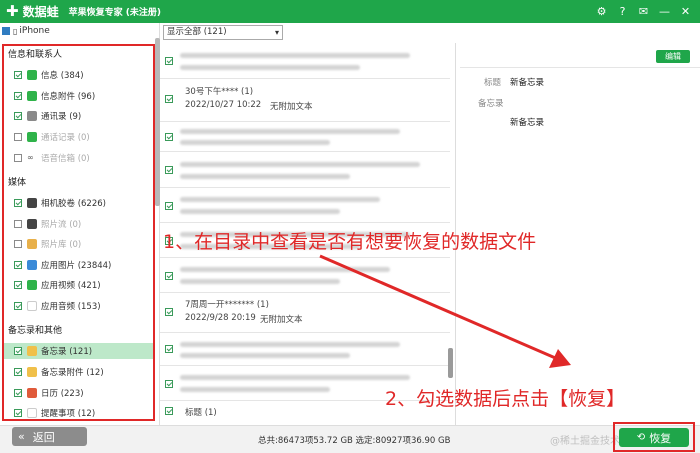 Image resolution: width=700 pixels, height=453 pixels. I want to click on arrow-line, so click(440, 308).